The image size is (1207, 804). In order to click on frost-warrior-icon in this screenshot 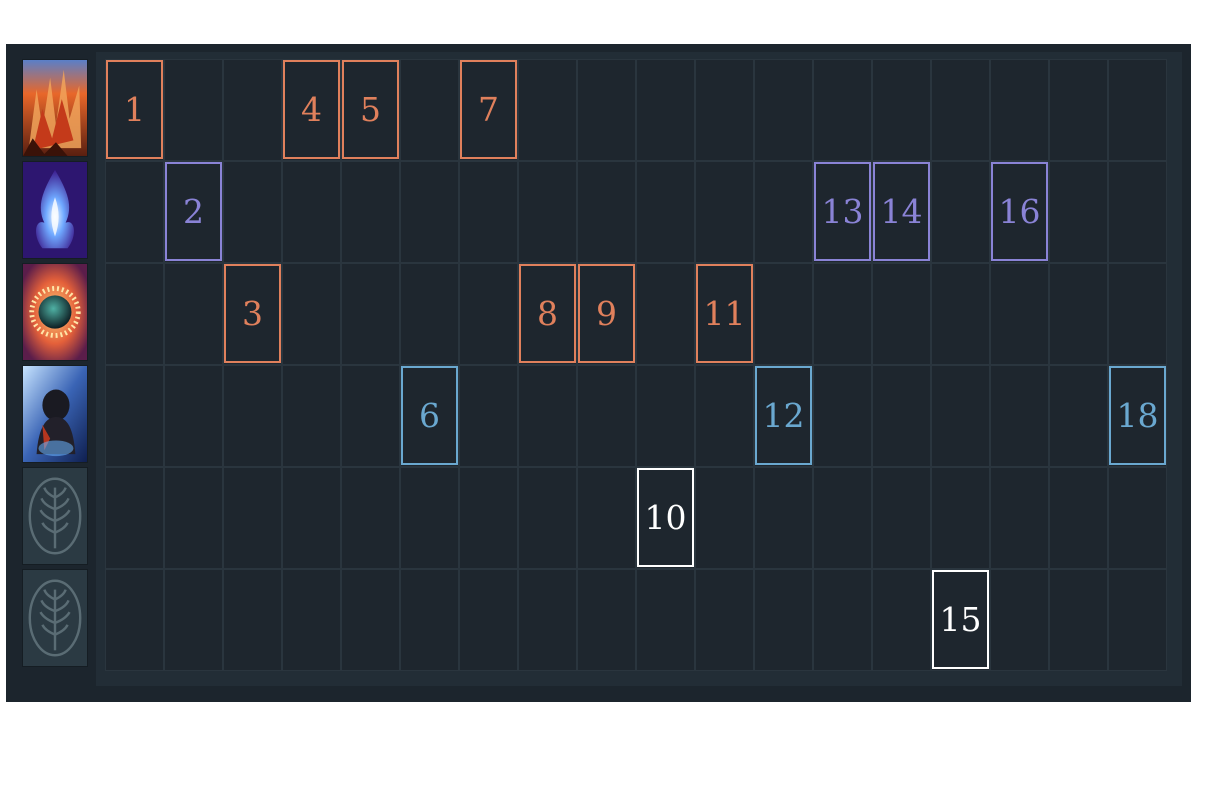, I will do `click(55, 414)`.